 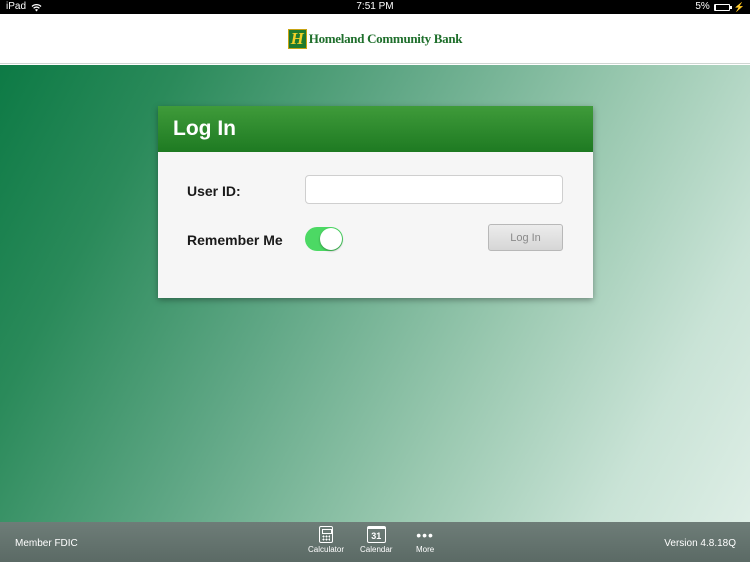 I want to click on bank-name: Homeland Community Bank, so click(x=385, y=38).